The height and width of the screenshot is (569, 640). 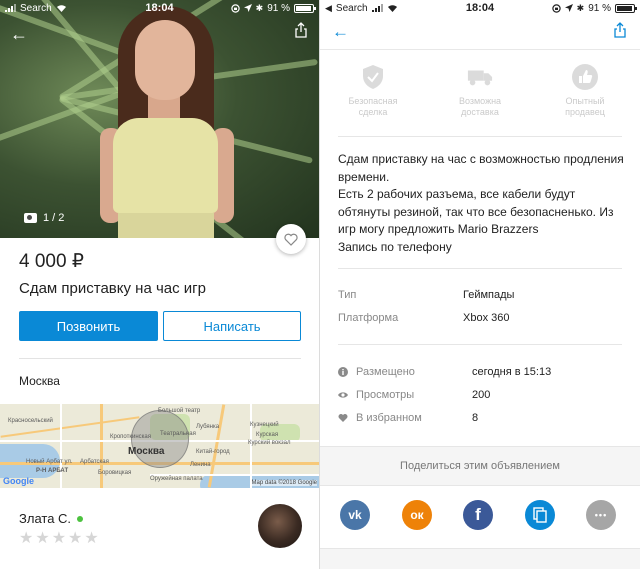 What do you see at coordinates (347, 295) in the screenshot?
I see `property-key: Тип` at bounding box center [347, 295].